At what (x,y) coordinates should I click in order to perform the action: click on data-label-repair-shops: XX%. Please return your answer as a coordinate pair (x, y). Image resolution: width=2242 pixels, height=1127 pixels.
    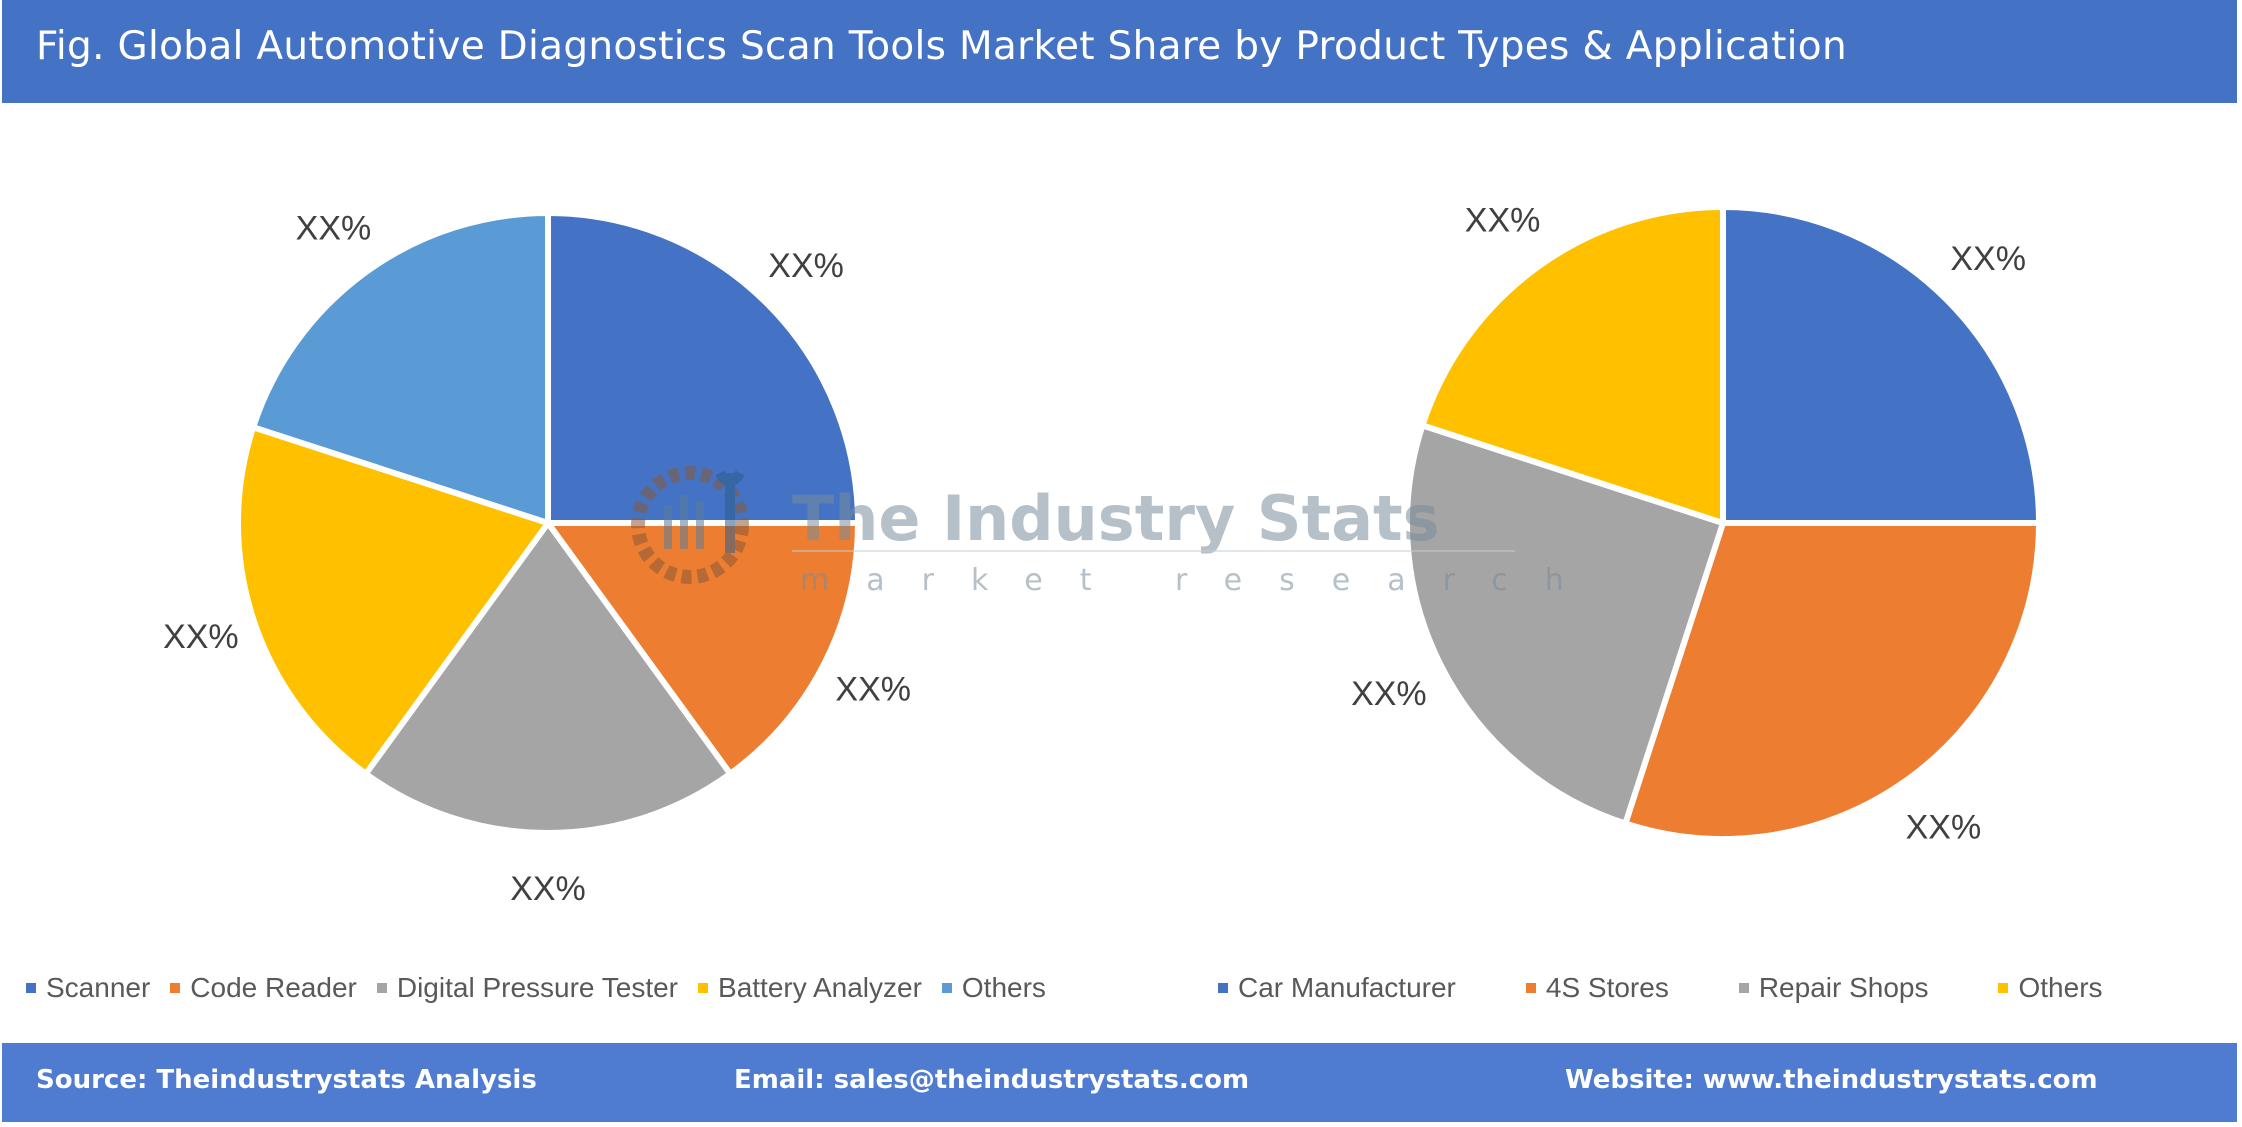
    Looking at the image, I should click on (1389, 694).